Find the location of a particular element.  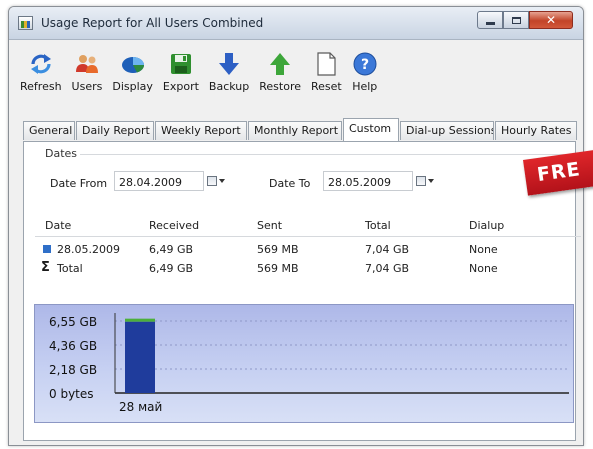

dates-divider is located at coordinates (330, 154).